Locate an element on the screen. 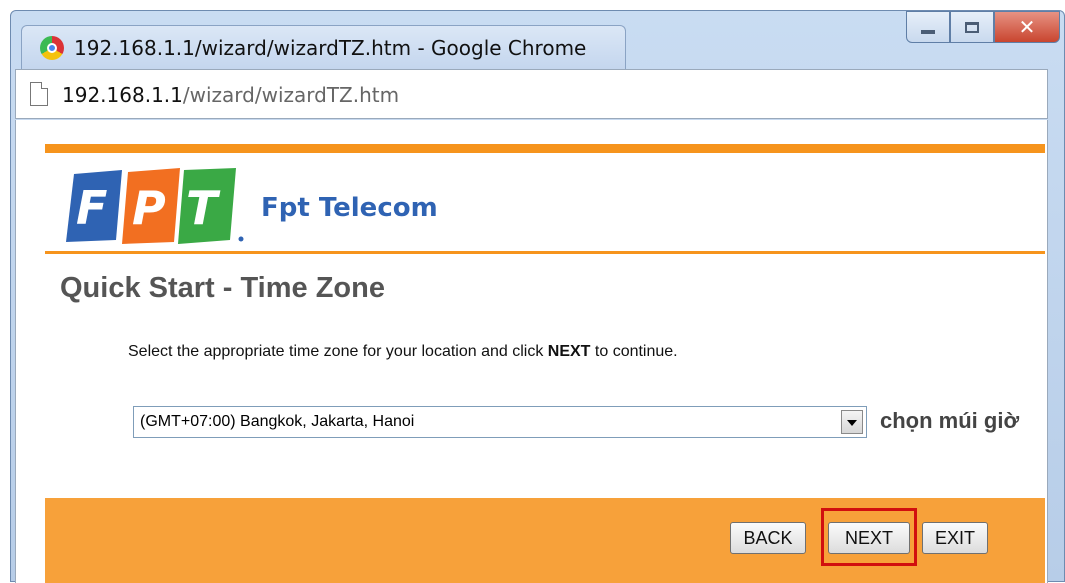 Image resolution: width=1065 pixels, height=583 pixels. page-icon is located at coordinates (39, 94).